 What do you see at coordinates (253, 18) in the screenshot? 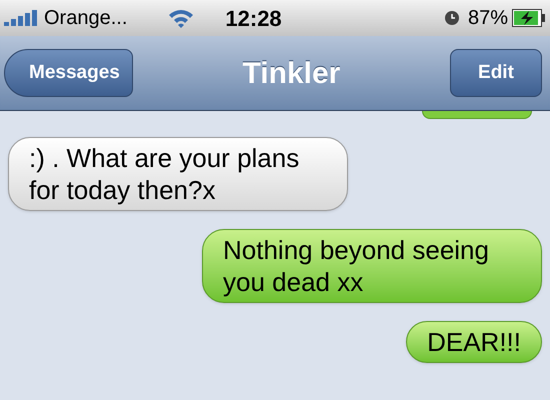
I see `clock-time: 12:28` at bounding box center [253, 18].